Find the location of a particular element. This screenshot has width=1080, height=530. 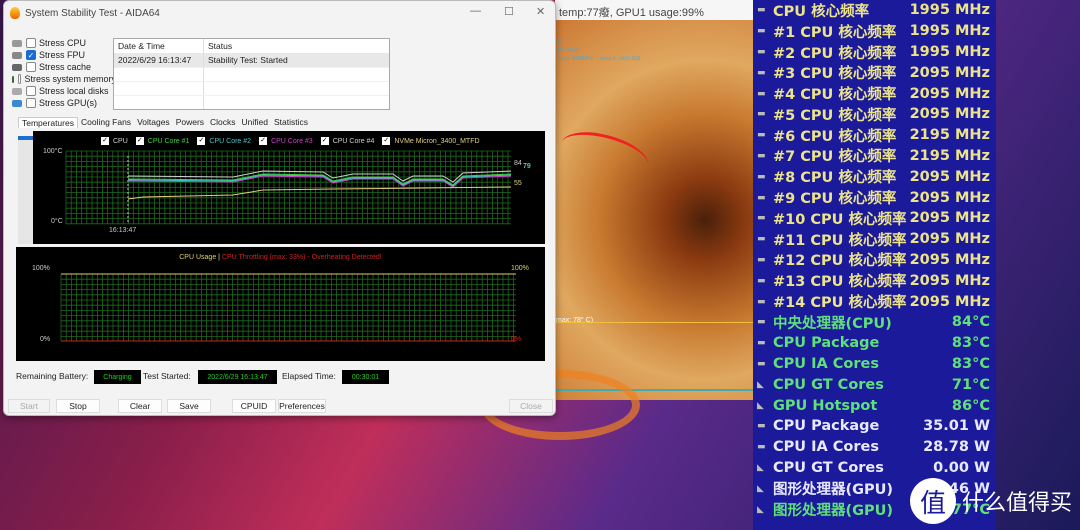

start-button: Start is located at coordinates (29, 406).